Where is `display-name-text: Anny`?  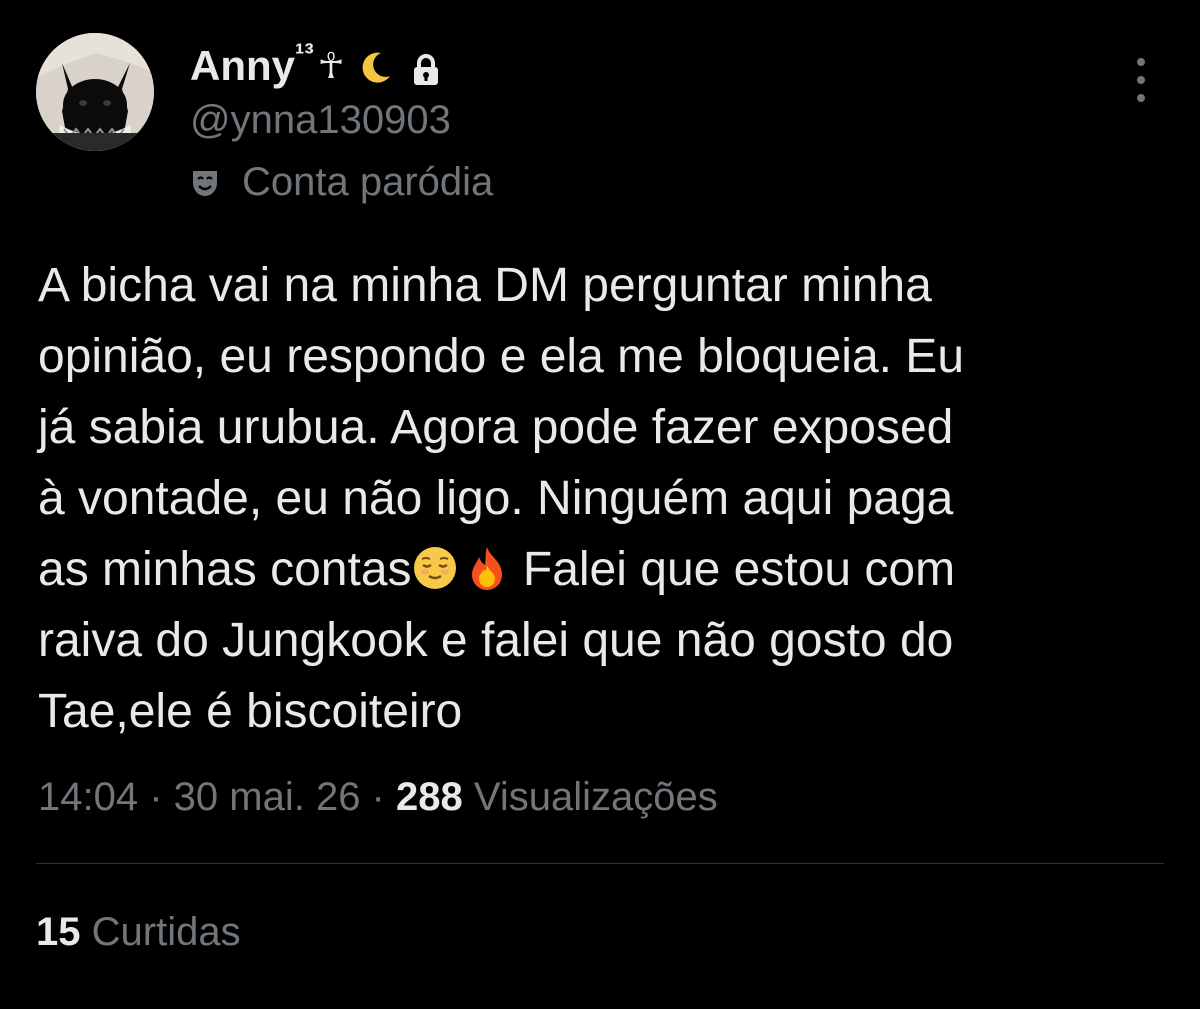 display-name-text: Anny is located at coordinates (242, 65).